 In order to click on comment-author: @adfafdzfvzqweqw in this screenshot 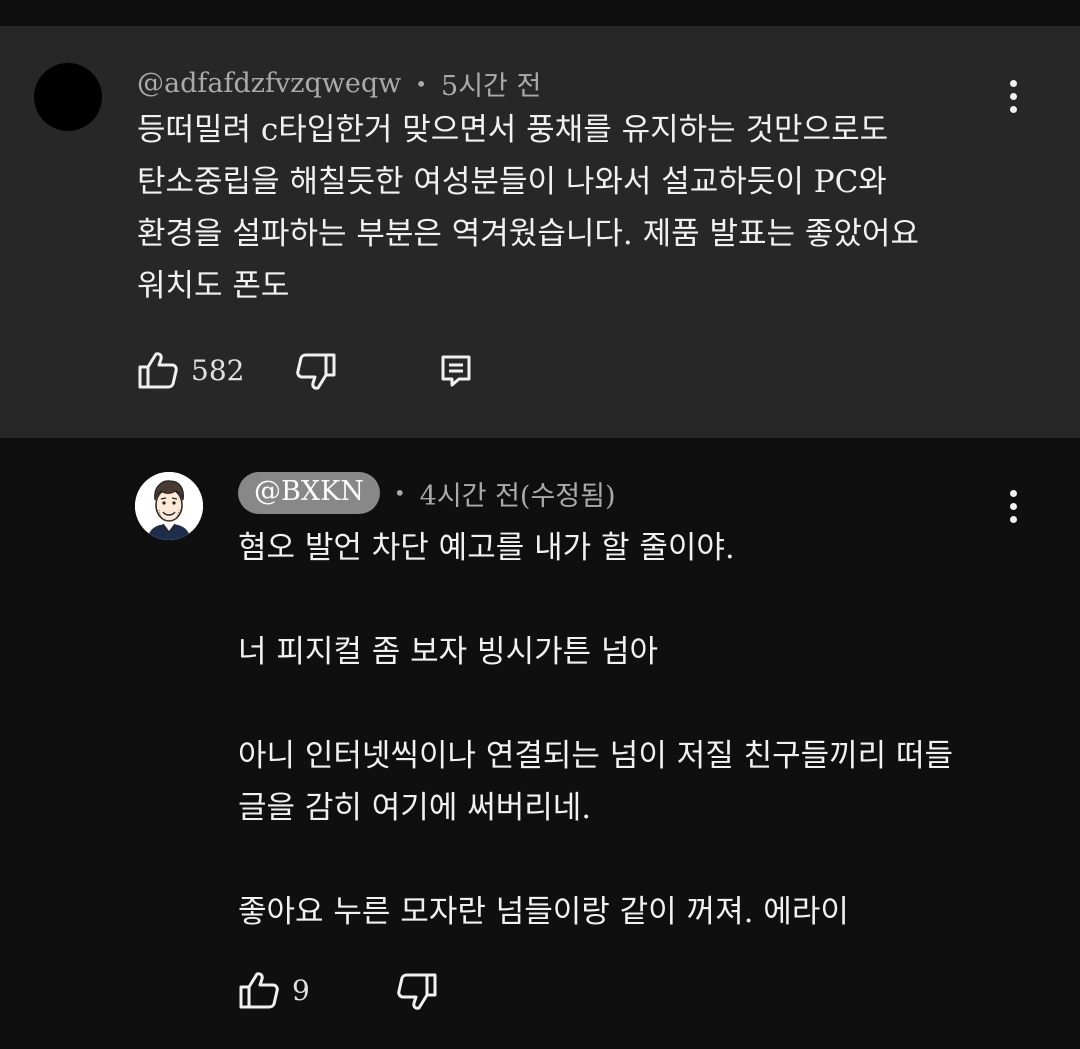, I will do `click(269, 83)`.